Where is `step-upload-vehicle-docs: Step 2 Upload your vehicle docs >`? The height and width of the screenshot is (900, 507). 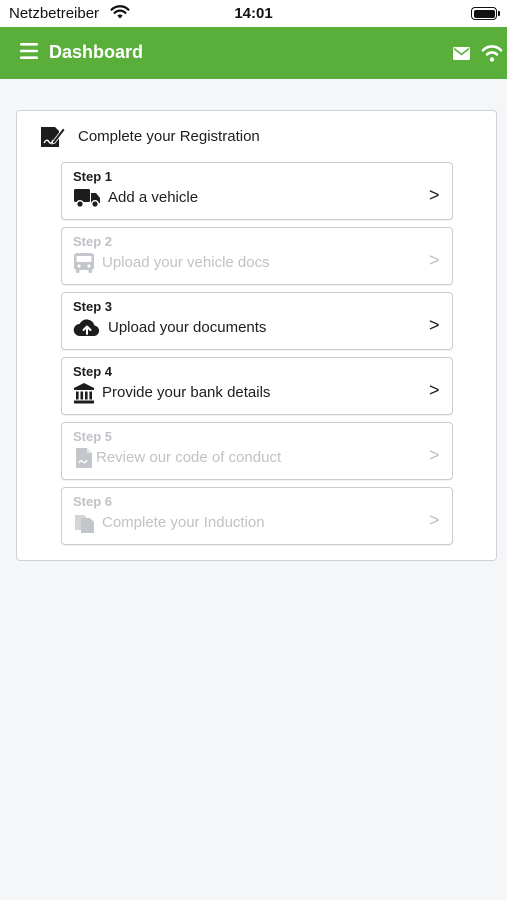
step-upload-vehicle-docs: Step 2 Upload your vehicle docs > is located at coordinates (257, 256).